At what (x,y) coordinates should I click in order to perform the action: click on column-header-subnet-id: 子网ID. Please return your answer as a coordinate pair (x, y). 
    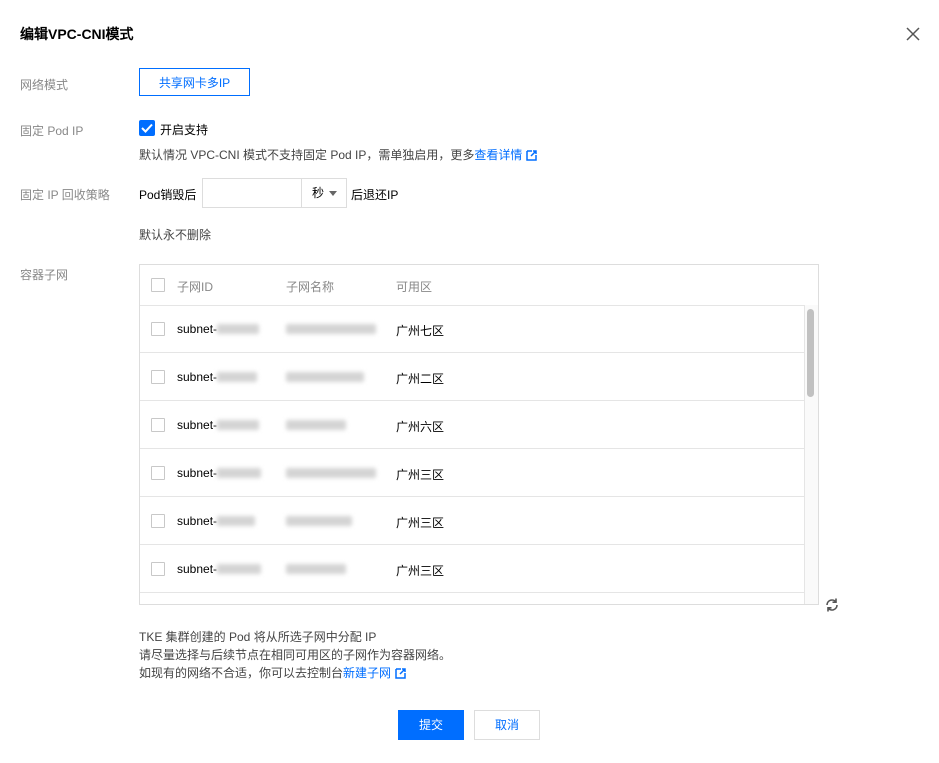
    Looking at the image, I should click on (195, 287).